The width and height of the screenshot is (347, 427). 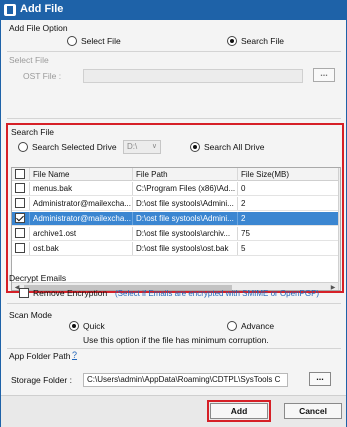 I want to click on table-header: File Name File Path File Size(MB), so click(x=175, y=174).